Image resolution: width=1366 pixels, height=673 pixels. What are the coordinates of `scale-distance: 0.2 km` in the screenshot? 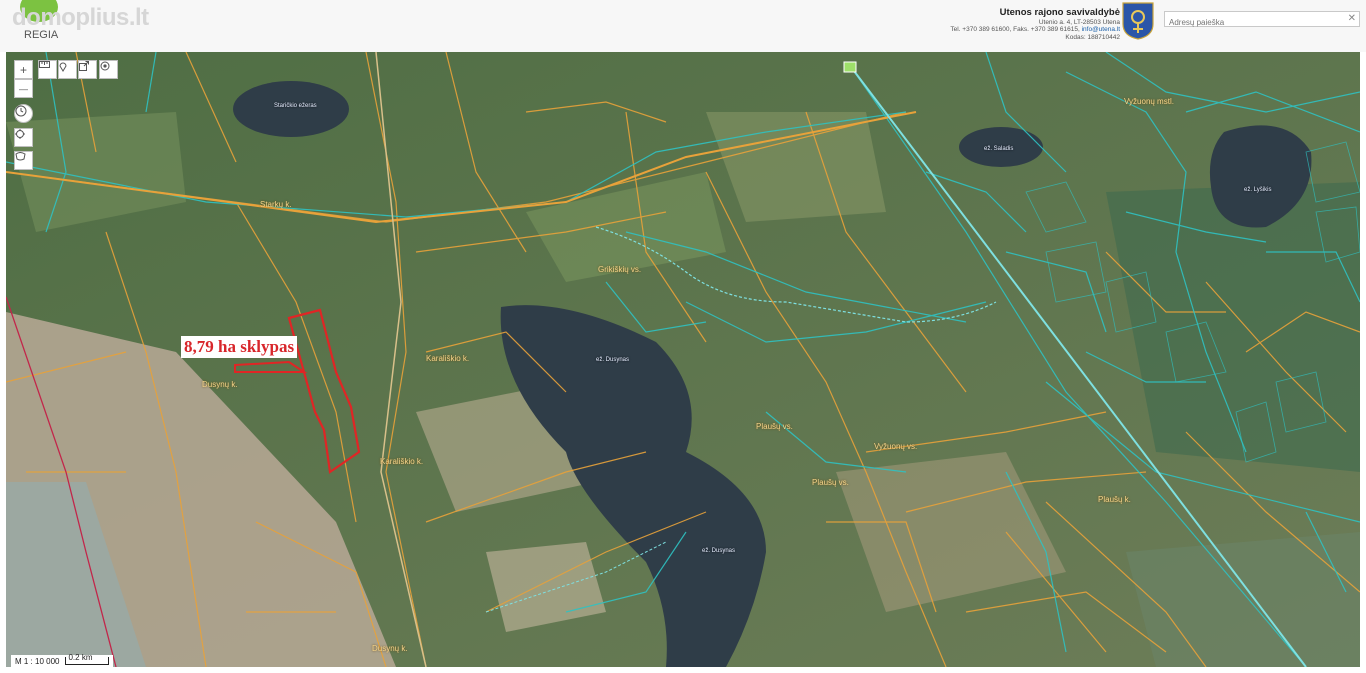 It's located at (80, 657).